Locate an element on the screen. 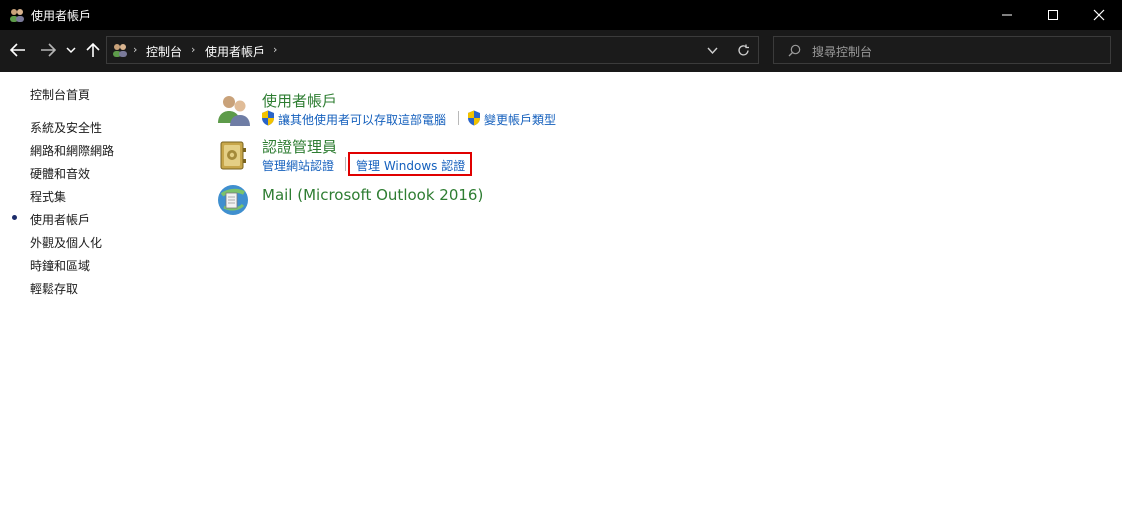  section-title-credential-manager: 認證管理員 is located at coordinates (299, 146).